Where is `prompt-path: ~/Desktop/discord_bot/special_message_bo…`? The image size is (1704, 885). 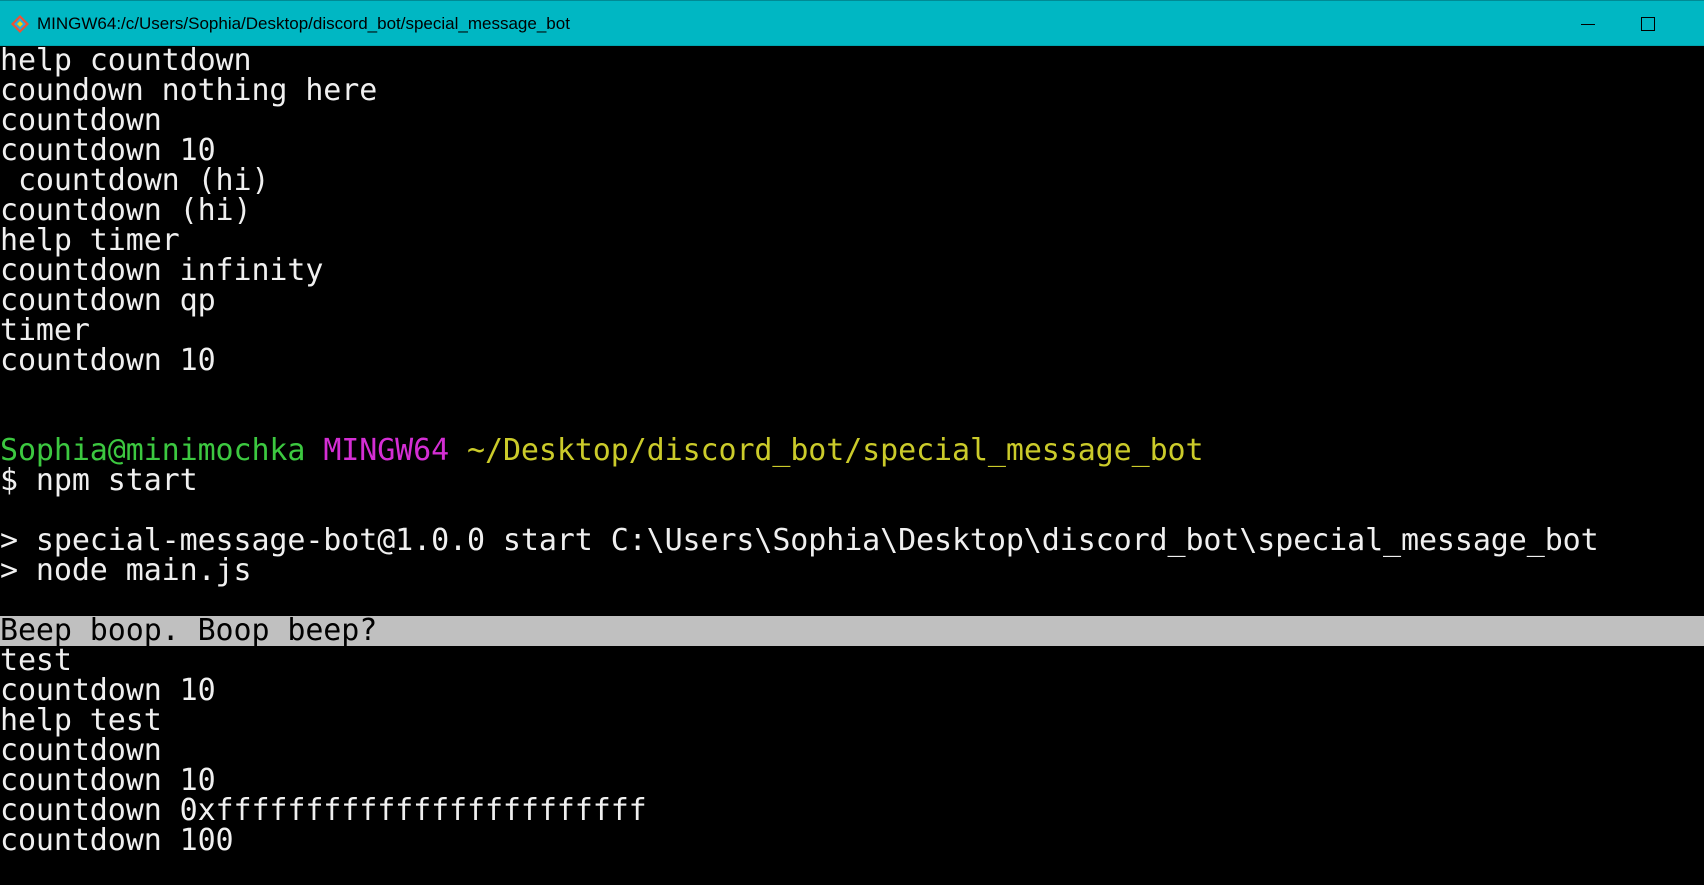 prompt-path: ~/Desktop/discord_bot/special_message_bo… is located at coordinates (835, 450).